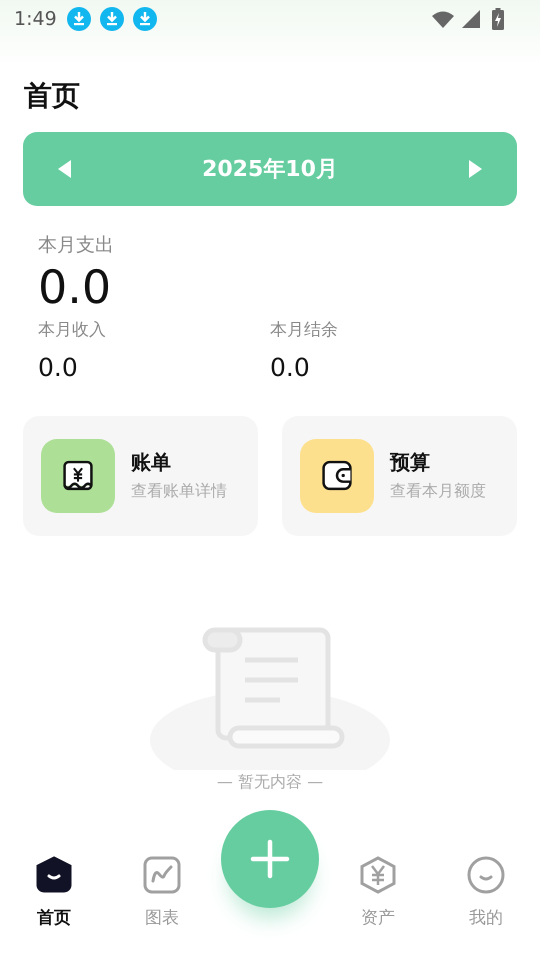  I want to click on page-title: 首页, so click(52, 96).